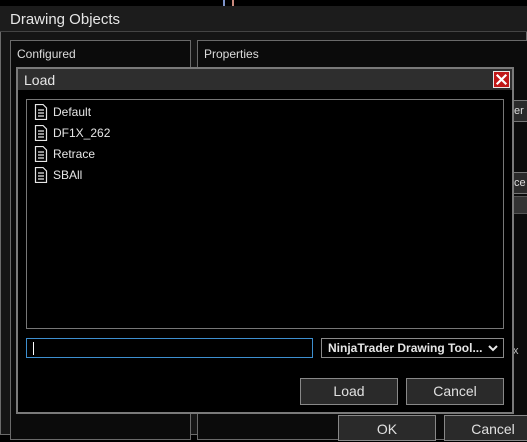 The image size is (527, 442). What do you see at coordinates (455, 391) in the screenshot?
I see `cancel-button: Cancel` at bounding box center [455, 391].